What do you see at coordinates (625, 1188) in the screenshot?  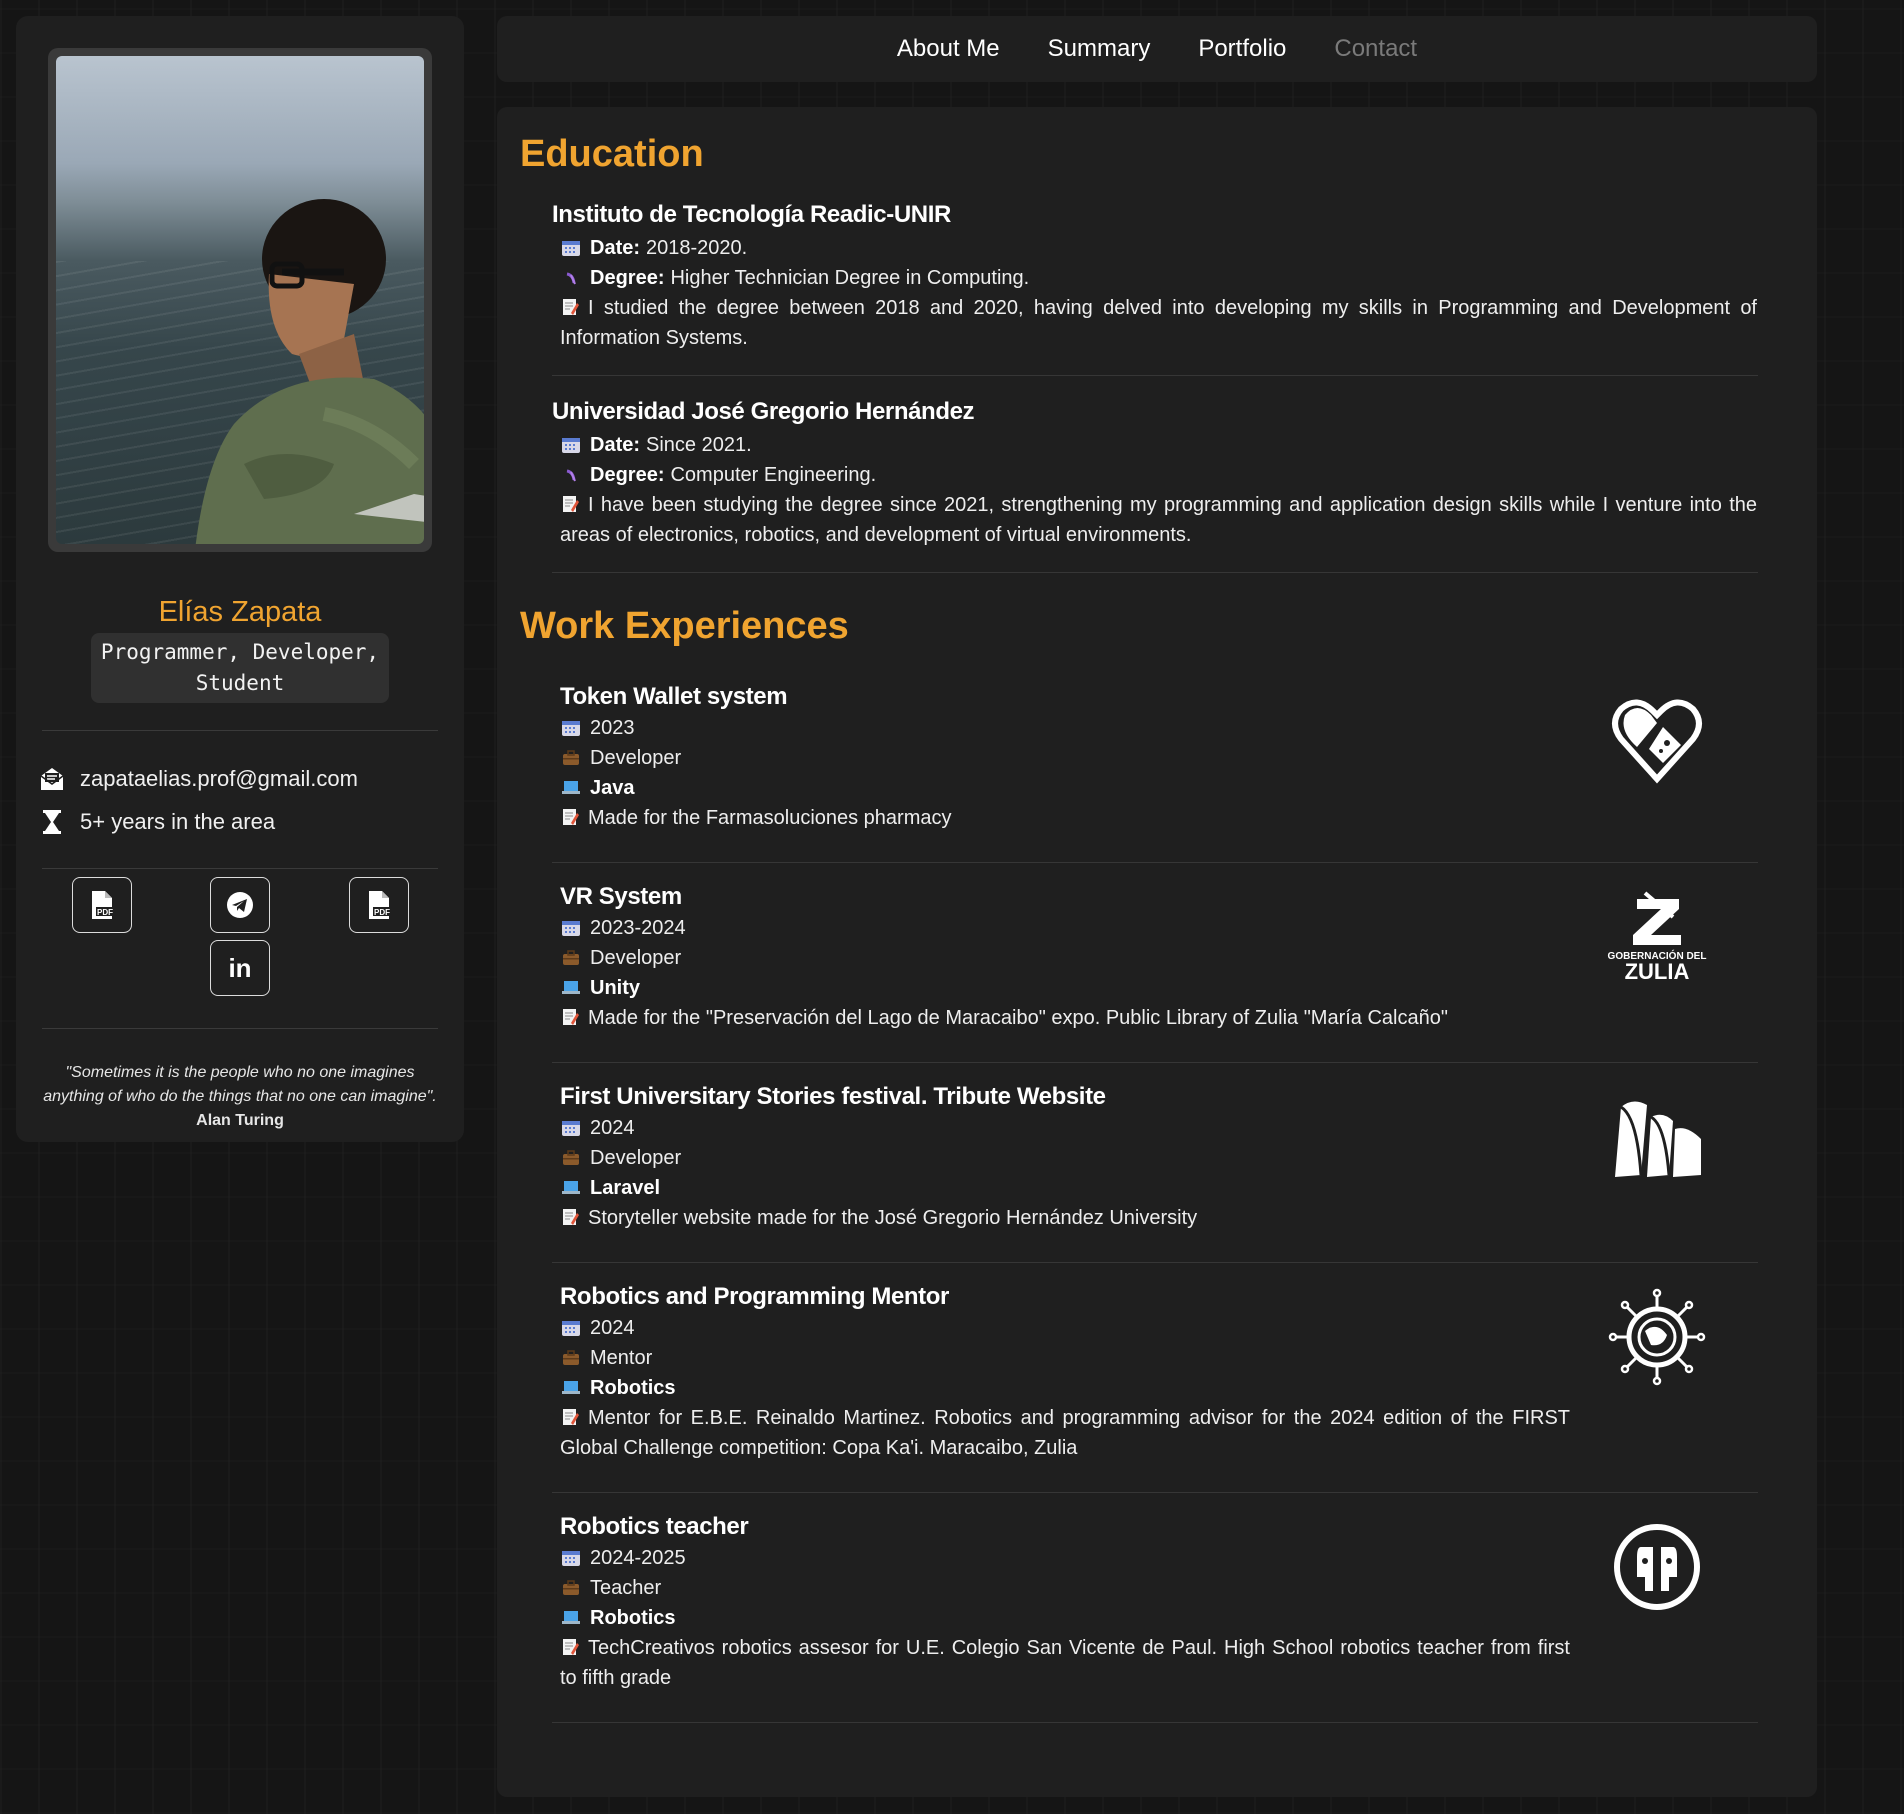 I see `work-tech: Laravel` at bounding box center [625, 1188].